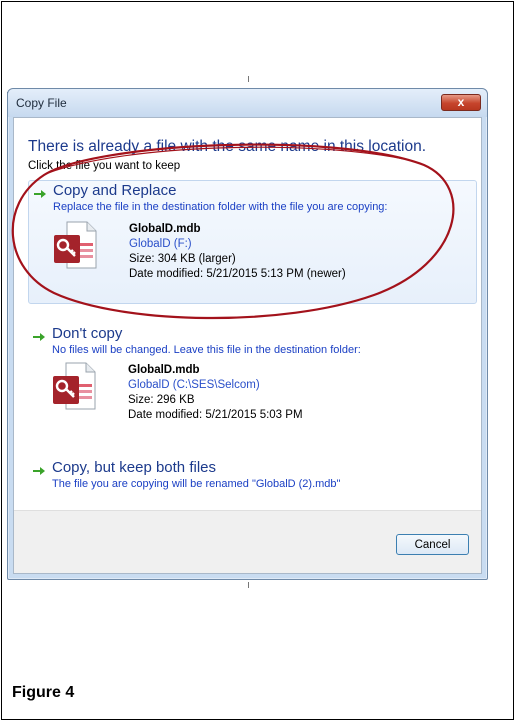 This screenshot has height=723, width=517. Describe the element at coordinates (74, 386) in the screenshot. I see `access-database-file-icon` at that location.